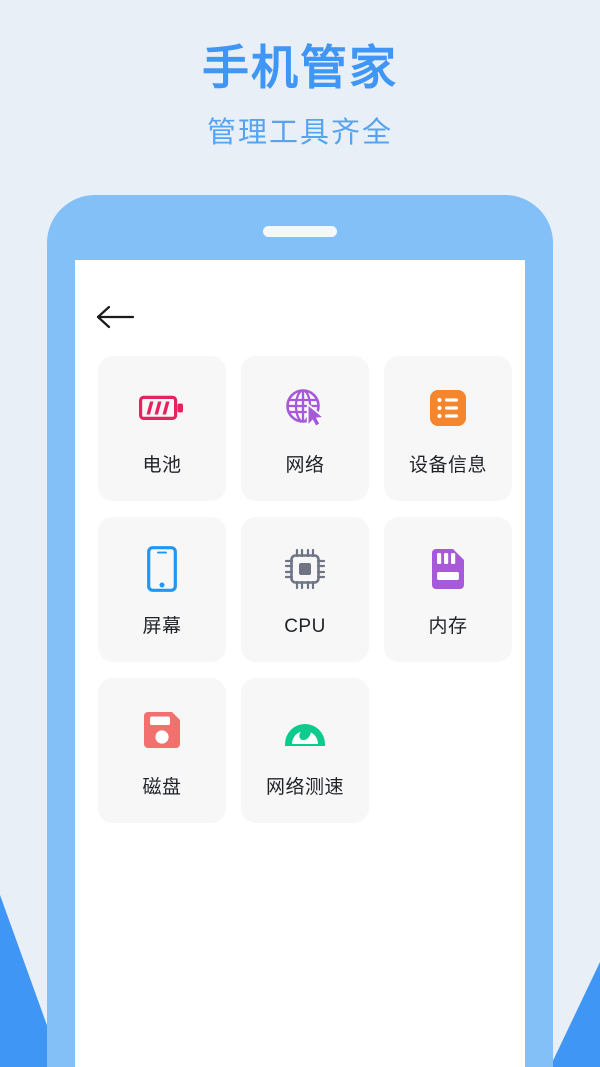 The height and width of the screenshot is (1067, 600). Describe the element at coordinates (162, 569) in the screenshot. I see `smartphone-icon` at that location.